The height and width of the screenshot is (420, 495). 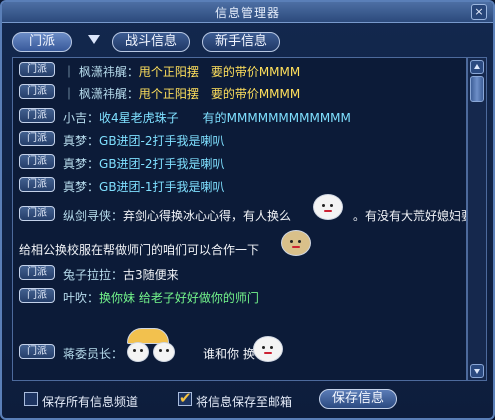 I want to click on close-icon: ×, so click(x=479, y=12).